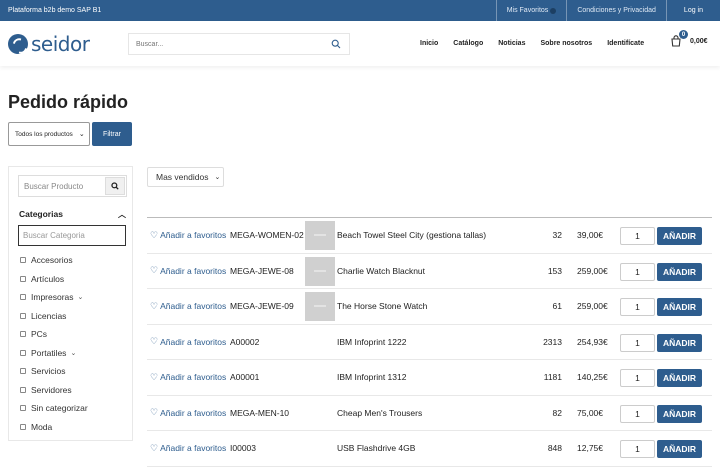 The height and width of the screenshot is (467, 720). Describe the element at coordinates (429, 43) in the screenshot. I see `nav-item-inicio: Inicio` at that location.